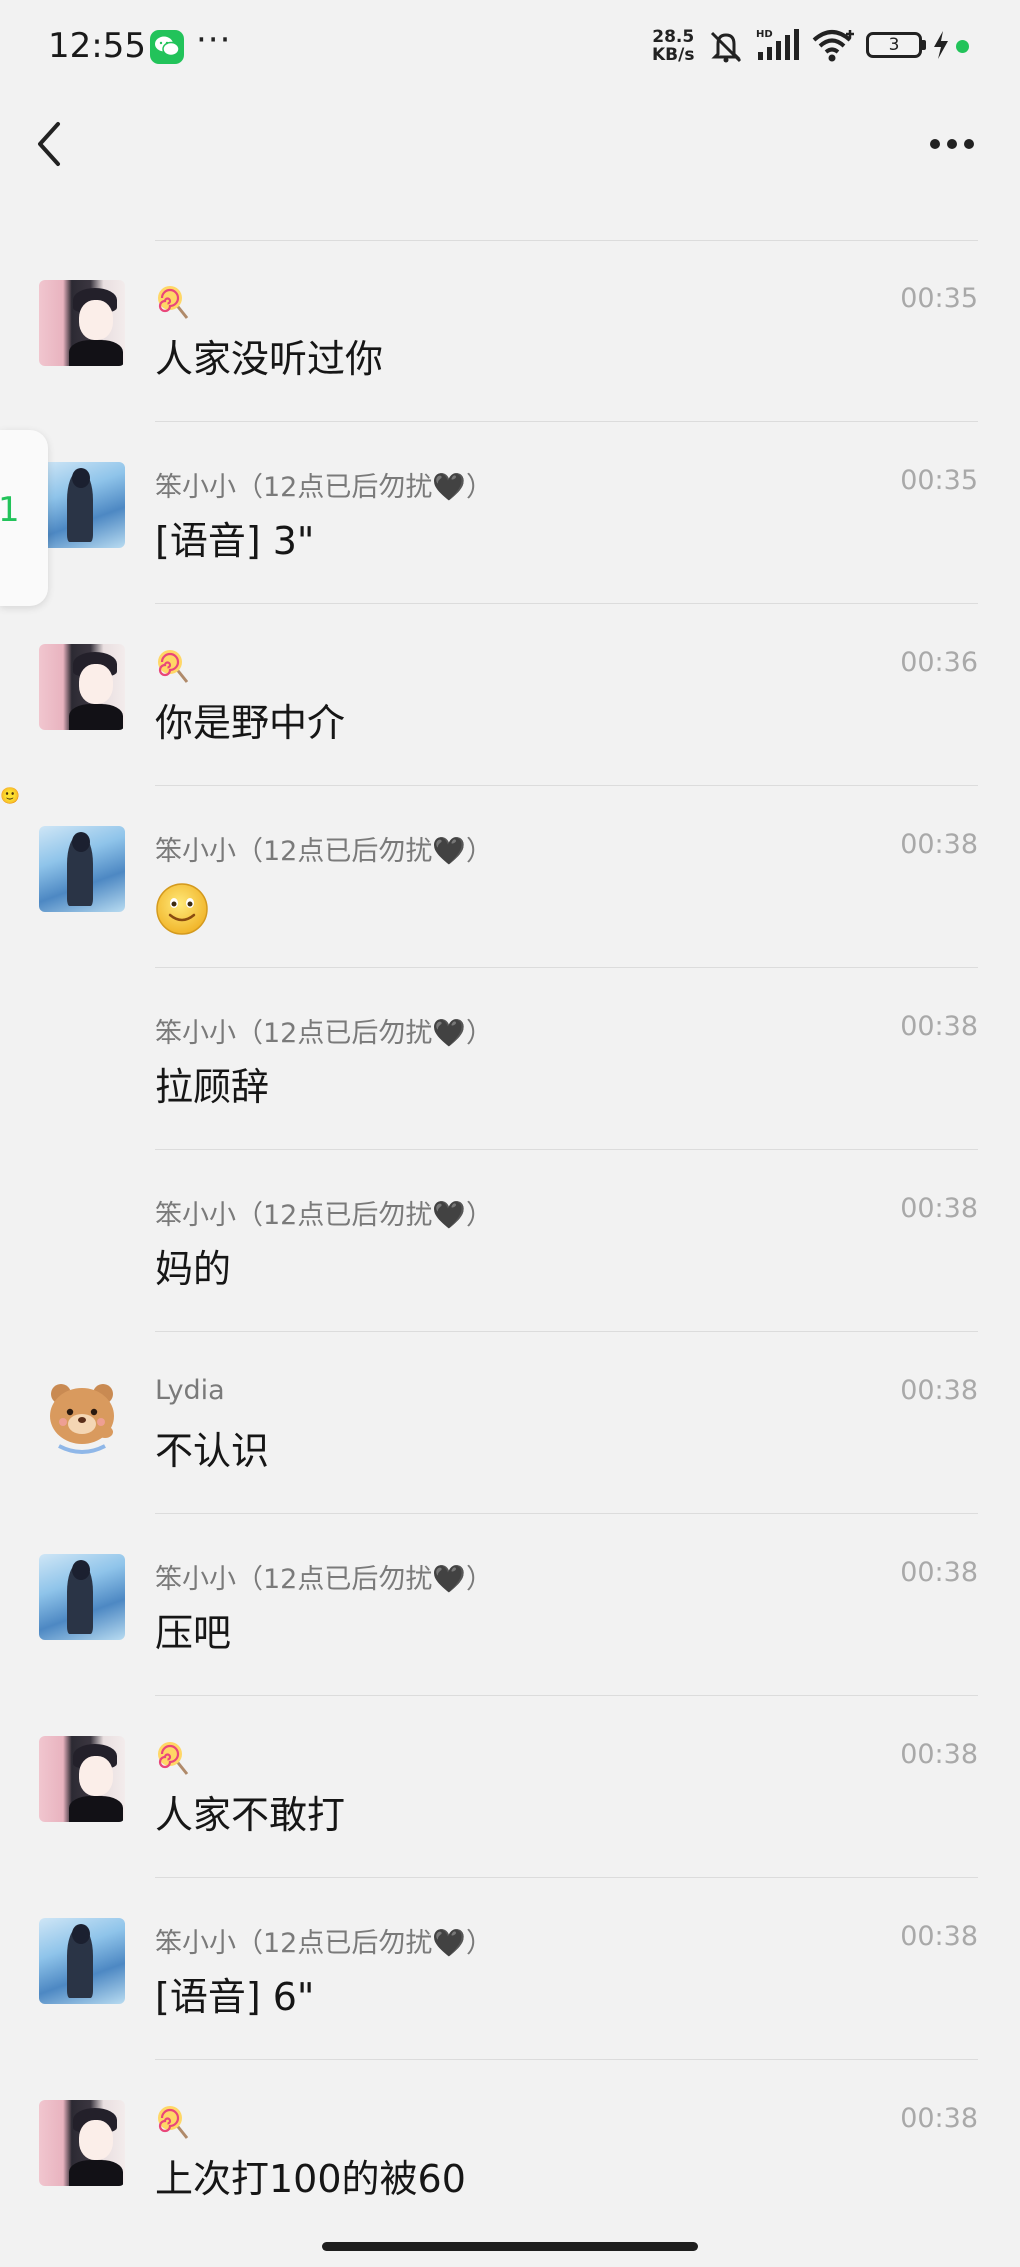 This screenshot has width=1020, height=2267. Describe the element at coordinates (212, 1451) in the screenshot. I see `message-text: 不认识` at that location.